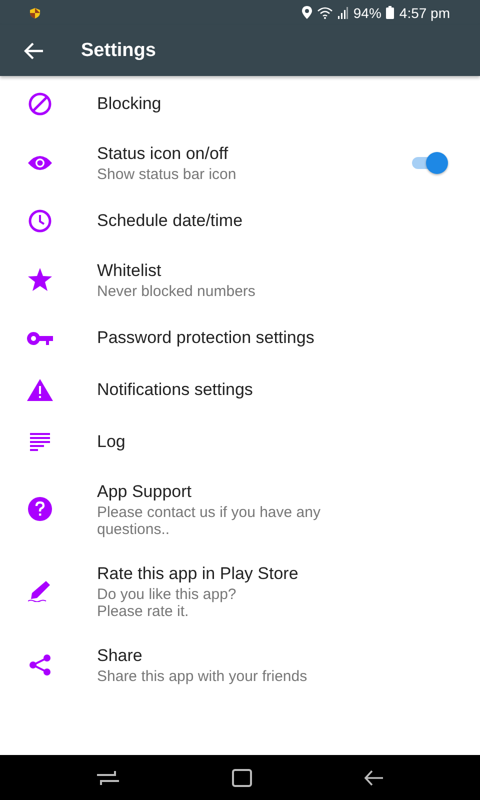 Image resolution: width=480 pixels, height=800 pixels. What do you see at coordinates (40, 104) in the screenshot?
I see `block-icon` at bounding box center [40, 104].